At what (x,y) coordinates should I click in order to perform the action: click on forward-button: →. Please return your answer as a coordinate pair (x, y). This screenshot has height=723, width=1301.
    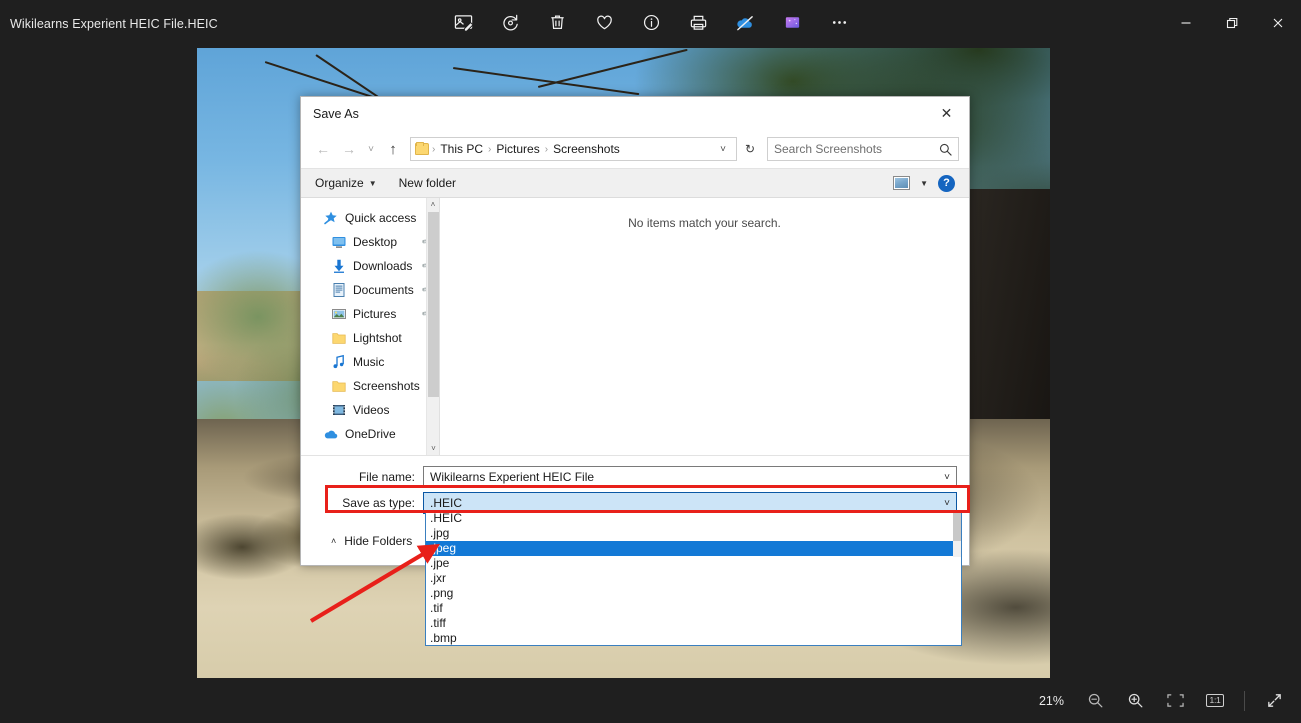
    Looking at the image, I should click on (349, 149).